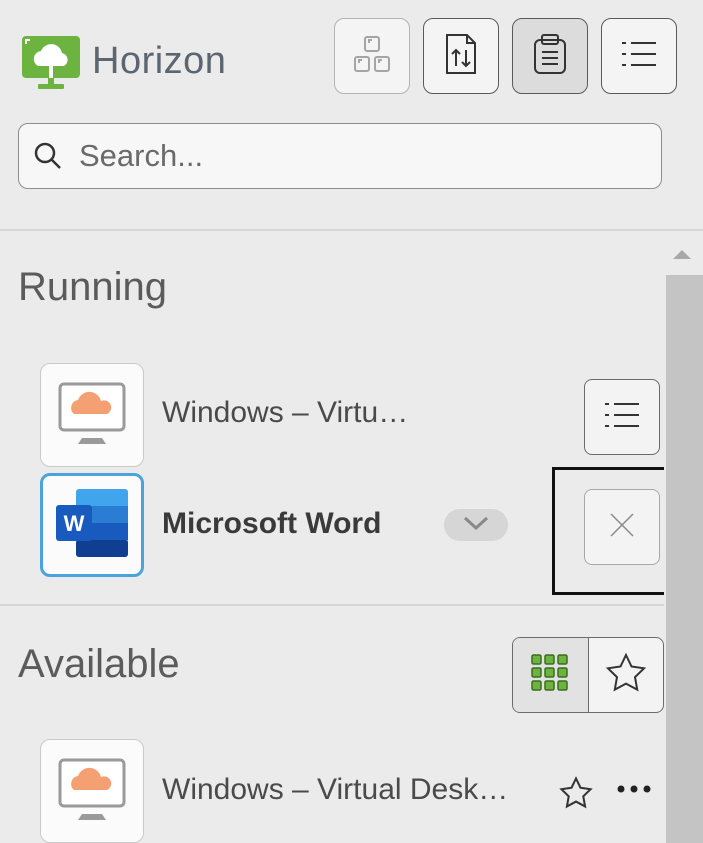 This screenshot has height=843, width=703. I want to click on available-item-tile, so click(92, 791).